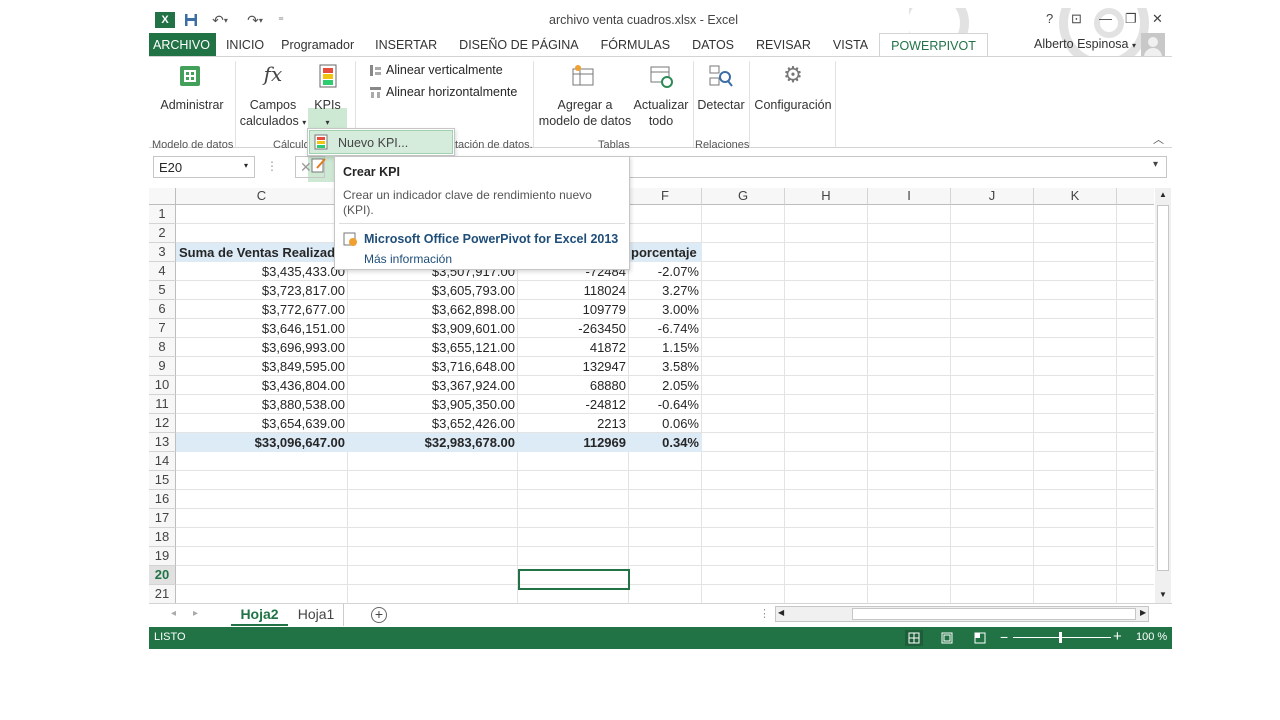  I want to click on sheet-tab-hoja2: Hoja2, so click(259, 615).